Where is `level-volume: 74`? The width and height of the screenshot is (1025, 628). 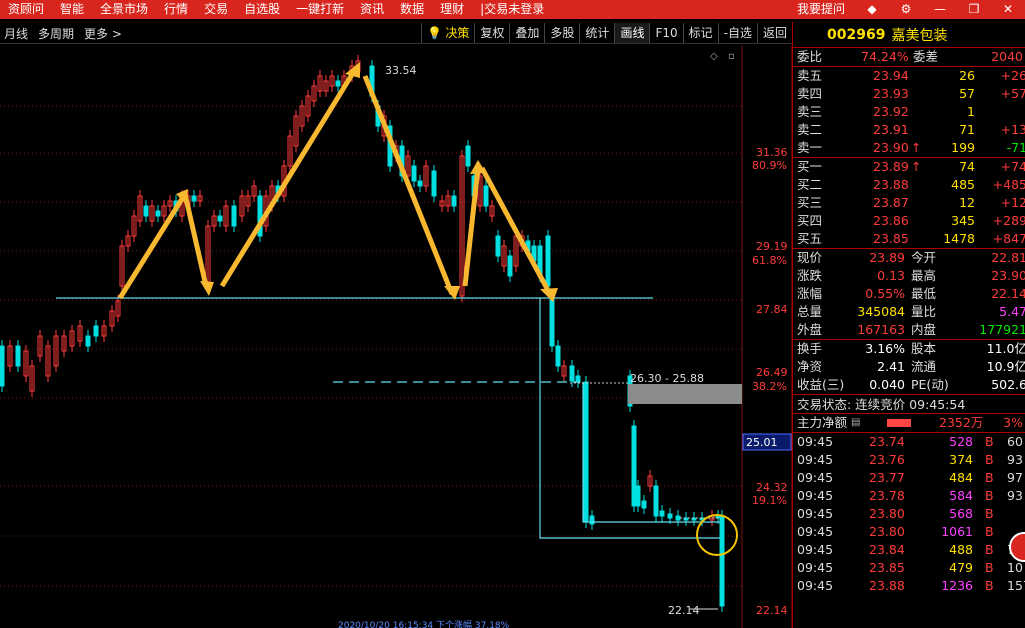 level-volume: 74 is located at coordinates (967, 166).